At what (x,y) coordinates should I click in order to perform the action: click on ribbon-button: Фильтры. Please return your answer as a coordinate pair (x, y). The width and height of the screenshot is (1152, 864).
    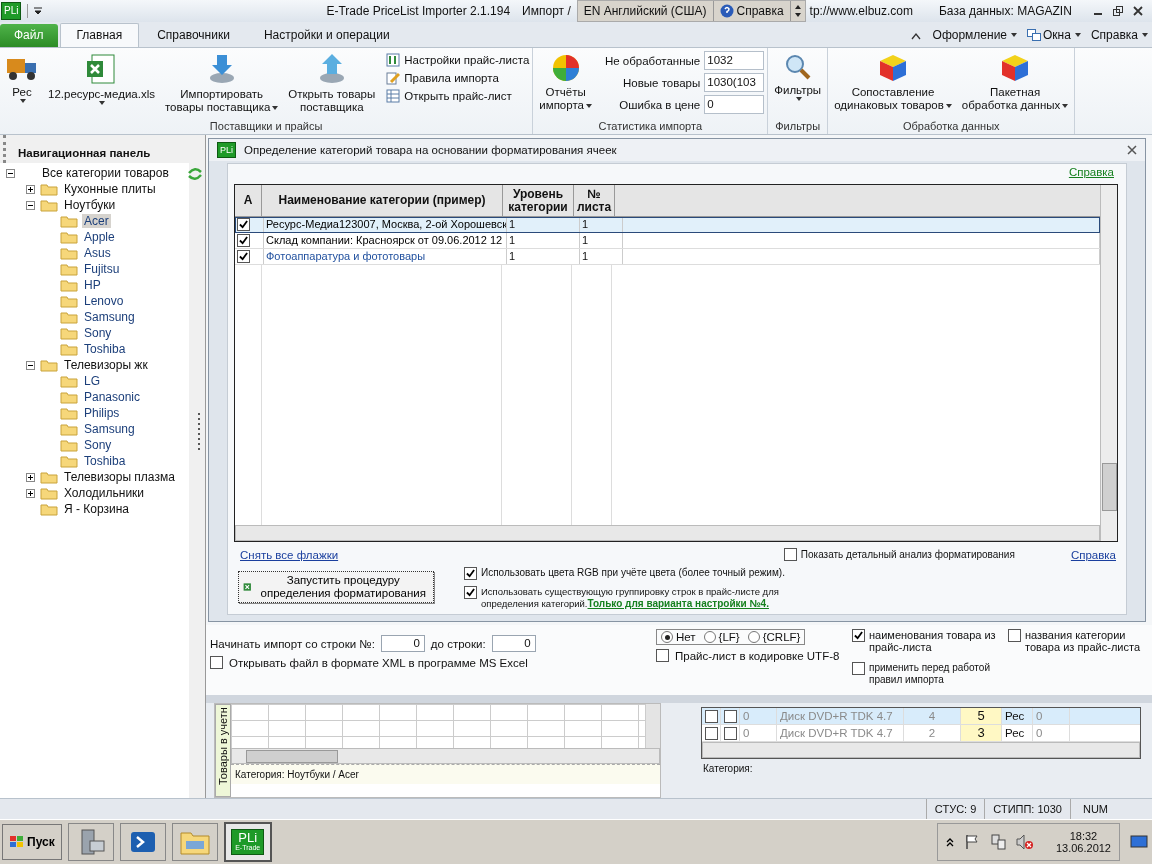
    Looking at the image, I should click on (798, 77).